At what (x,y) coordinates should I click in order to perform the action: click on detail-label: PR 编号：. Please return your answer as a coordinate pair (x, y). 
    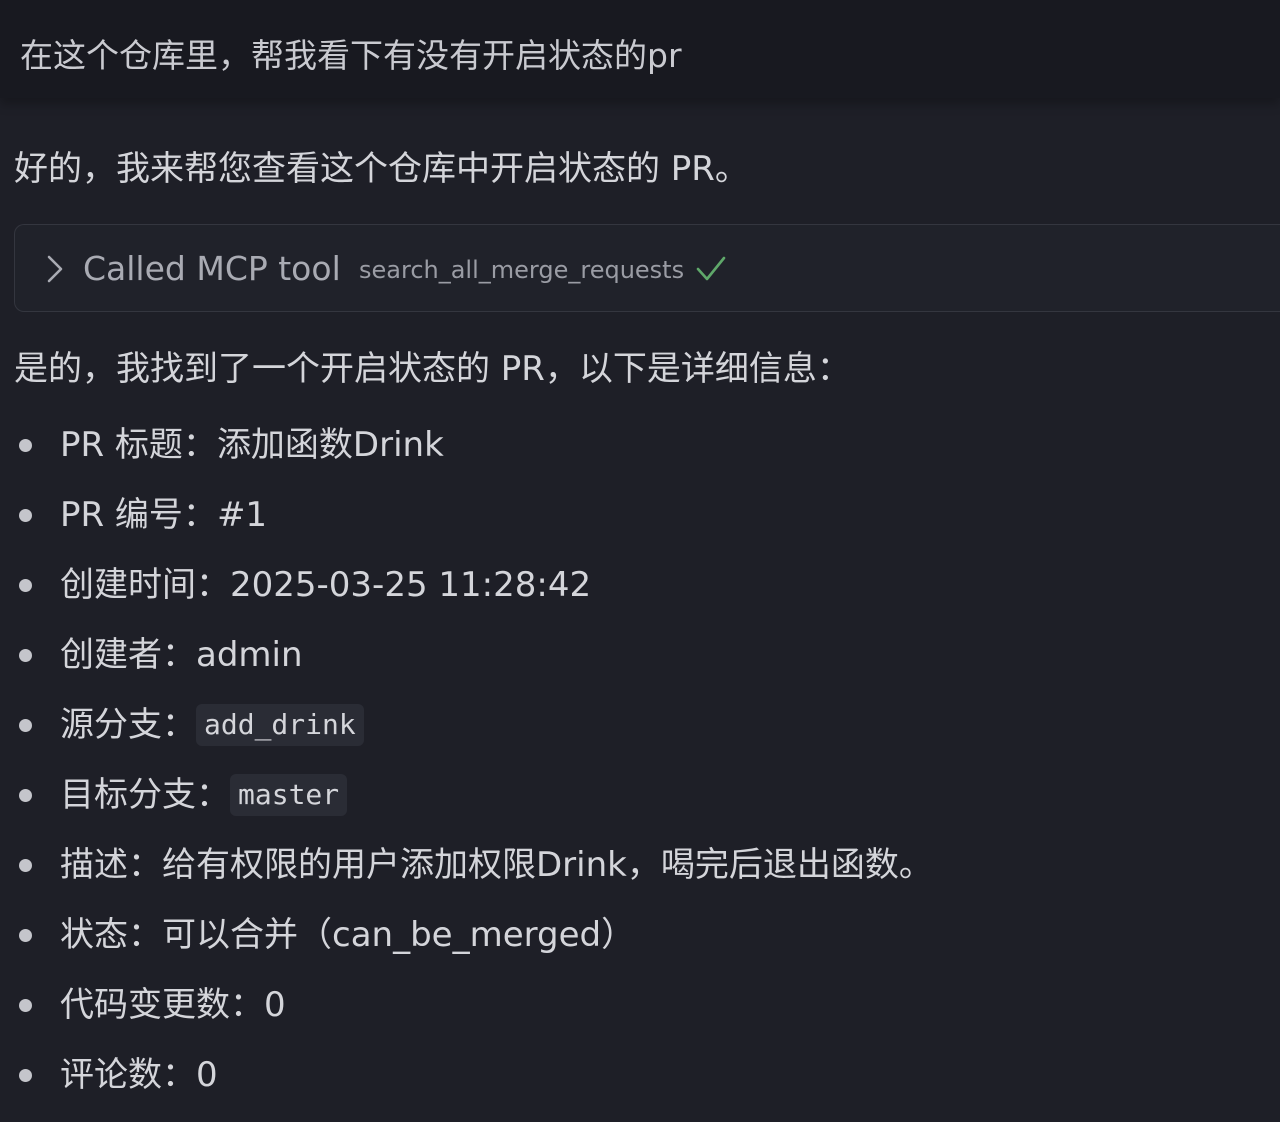
    Looking at the image, I should click on (138, 515).